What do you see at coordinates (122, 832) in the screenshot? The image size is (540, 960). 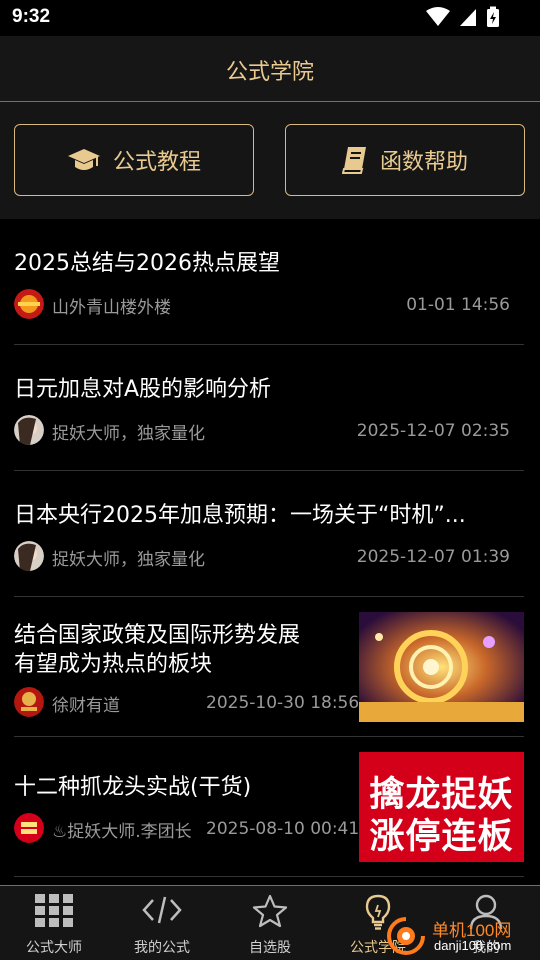 I see `article-author: ♨捉妖大师.李团长` at bounding box center [122, 832].